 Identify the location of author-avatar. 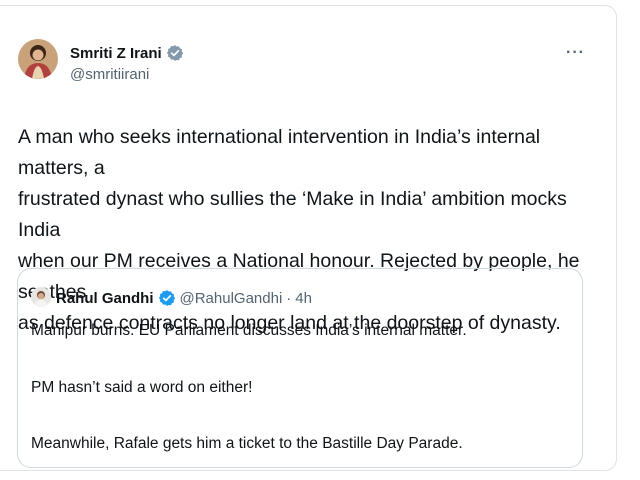
(38, 59).